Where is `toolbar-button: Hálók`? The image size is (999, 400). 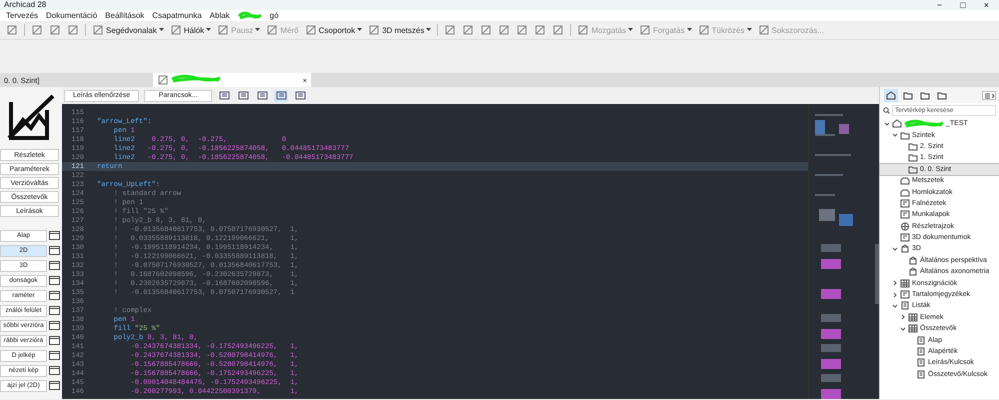
toolbar-button: Hálók is located at coordinates (191, 30).